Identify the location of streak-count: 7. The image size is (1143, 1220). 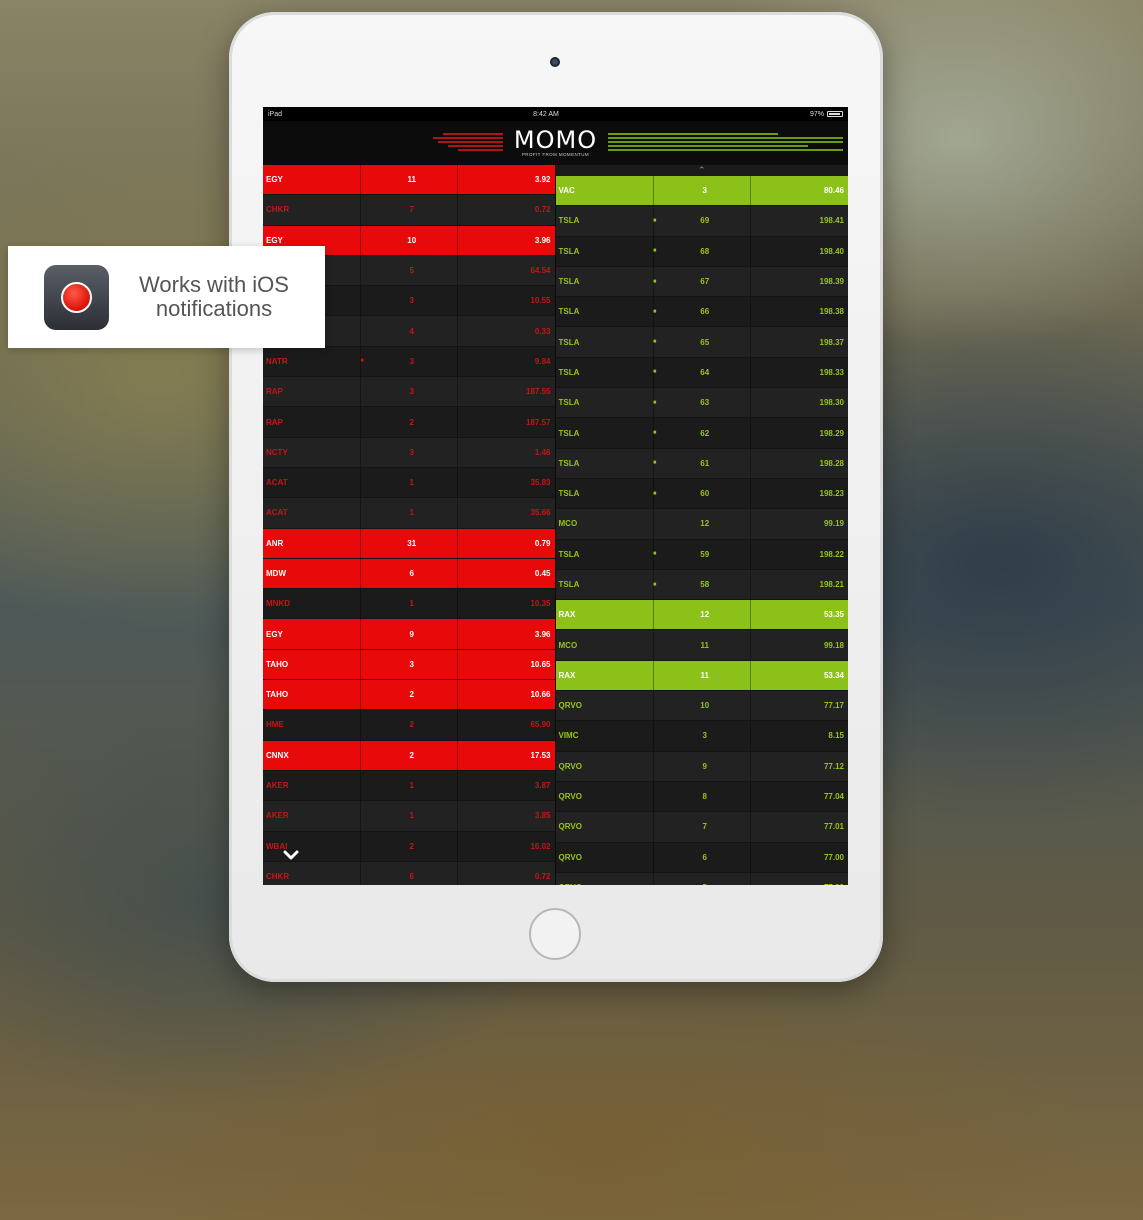
(411, 210).